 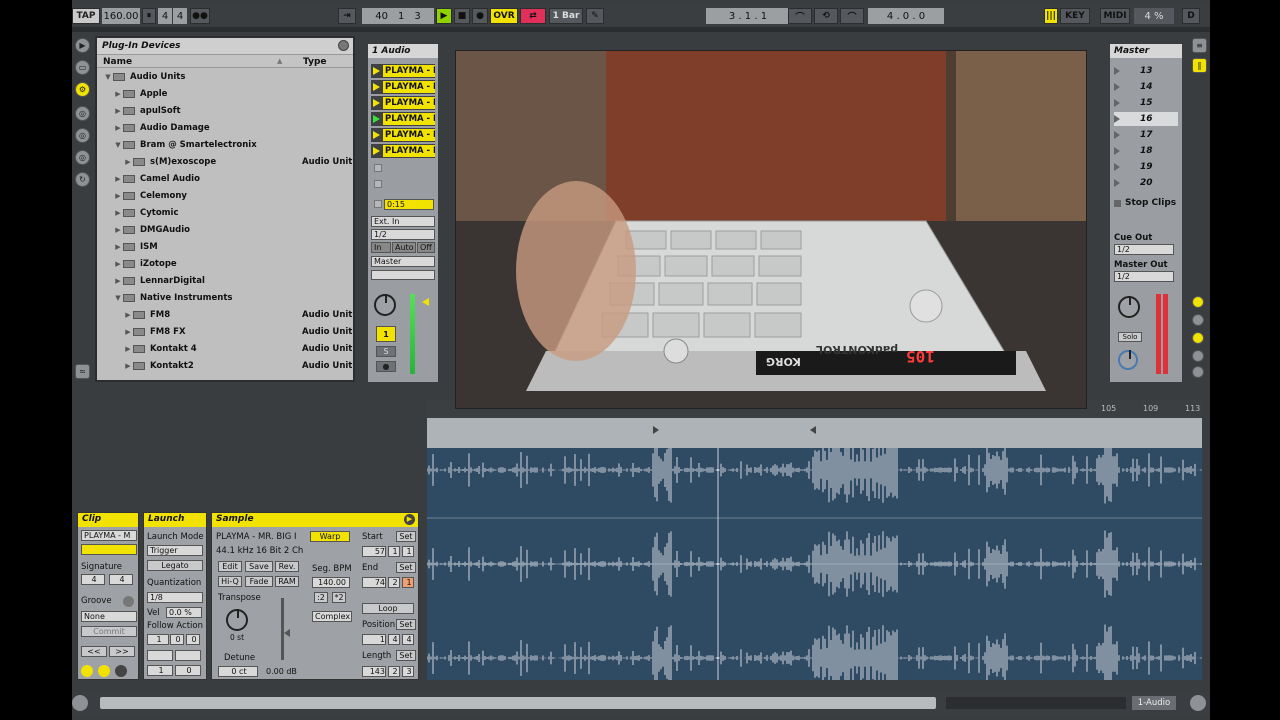 What do you see at coordinates (200, 16) in the screenshot?
I see `metronome-icon: ●●` at bounding box center [200, 16].